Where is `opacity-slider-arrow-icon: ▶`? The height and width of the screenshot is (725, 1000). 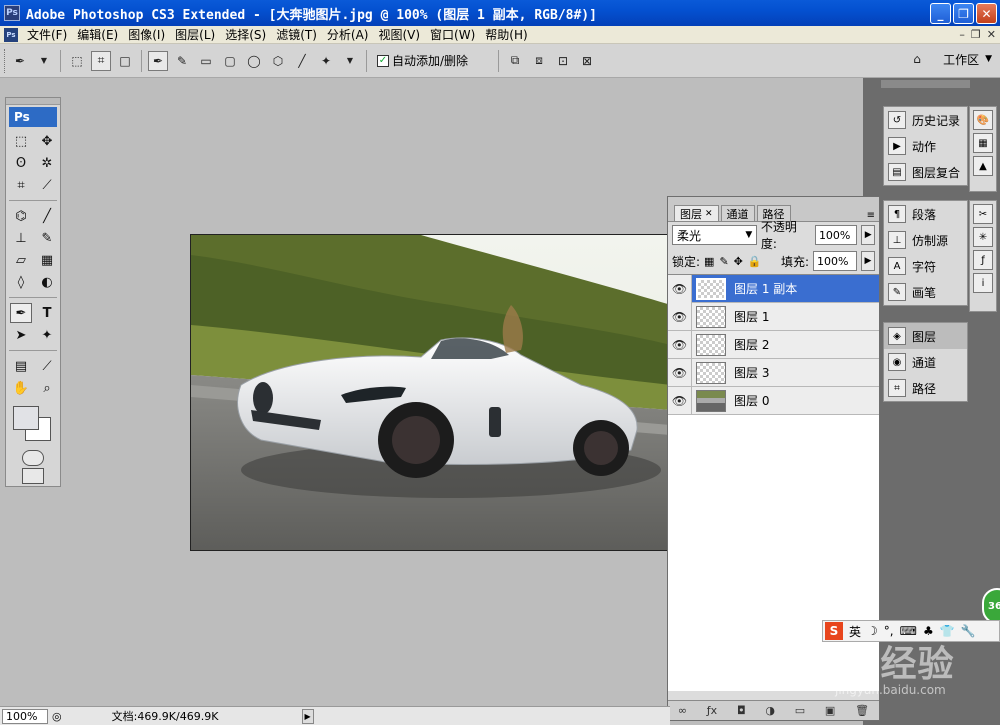
opacity-slider-arrow-icon: ▶ is located at coordinates (868, 235).